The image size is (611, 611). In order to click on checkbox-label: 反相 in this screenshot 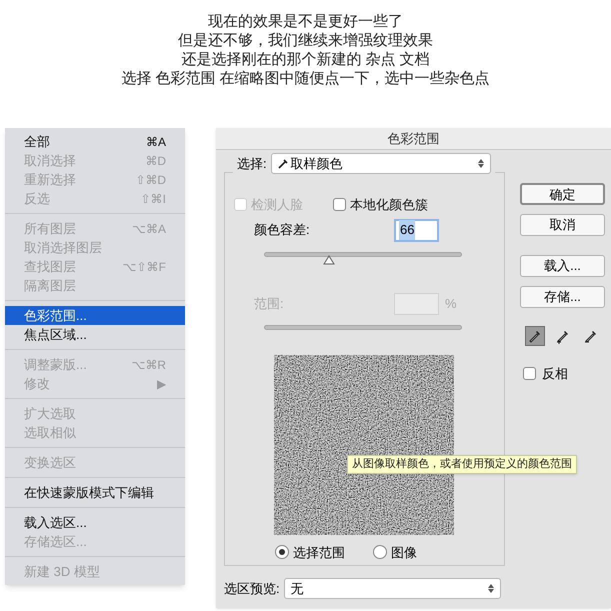, I will do `click(555, 374)`.